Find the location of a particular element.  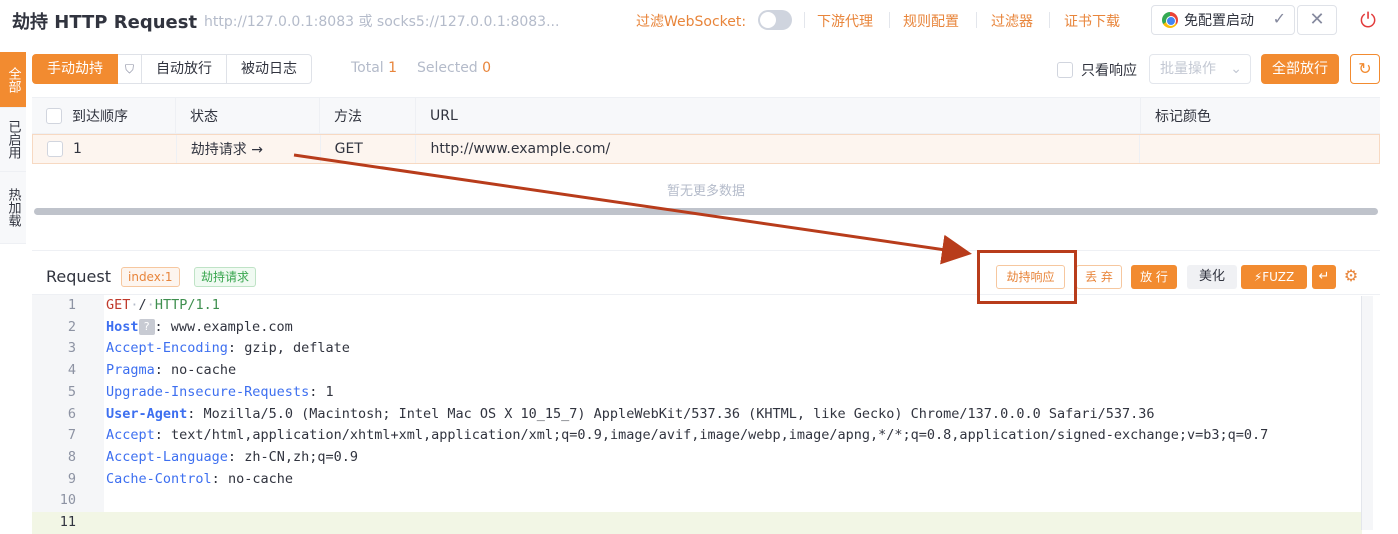

close-icon: ✕ is located at coordinates (1317, 20).